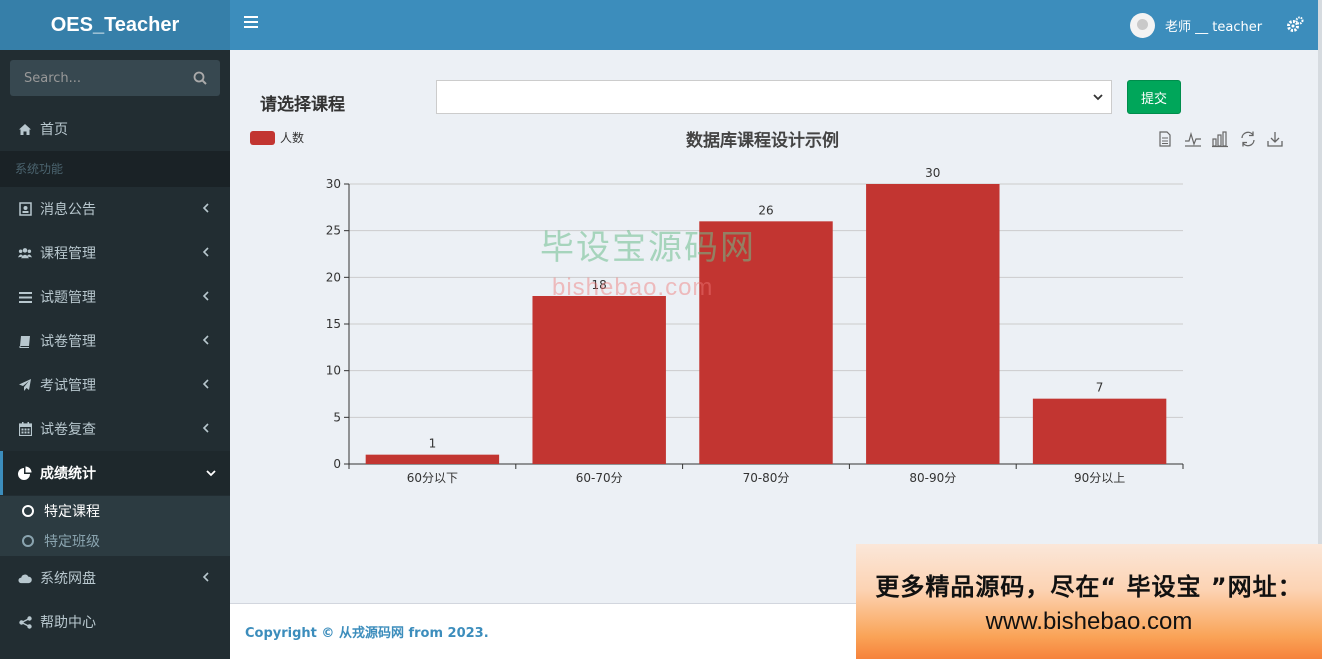 This screenshot has width=1322, height=659. What do you see at coordinates (115, 385) in the screenshot?
I see `sidebar-item-exams: 考试管理` at bounding box center [115, 385].